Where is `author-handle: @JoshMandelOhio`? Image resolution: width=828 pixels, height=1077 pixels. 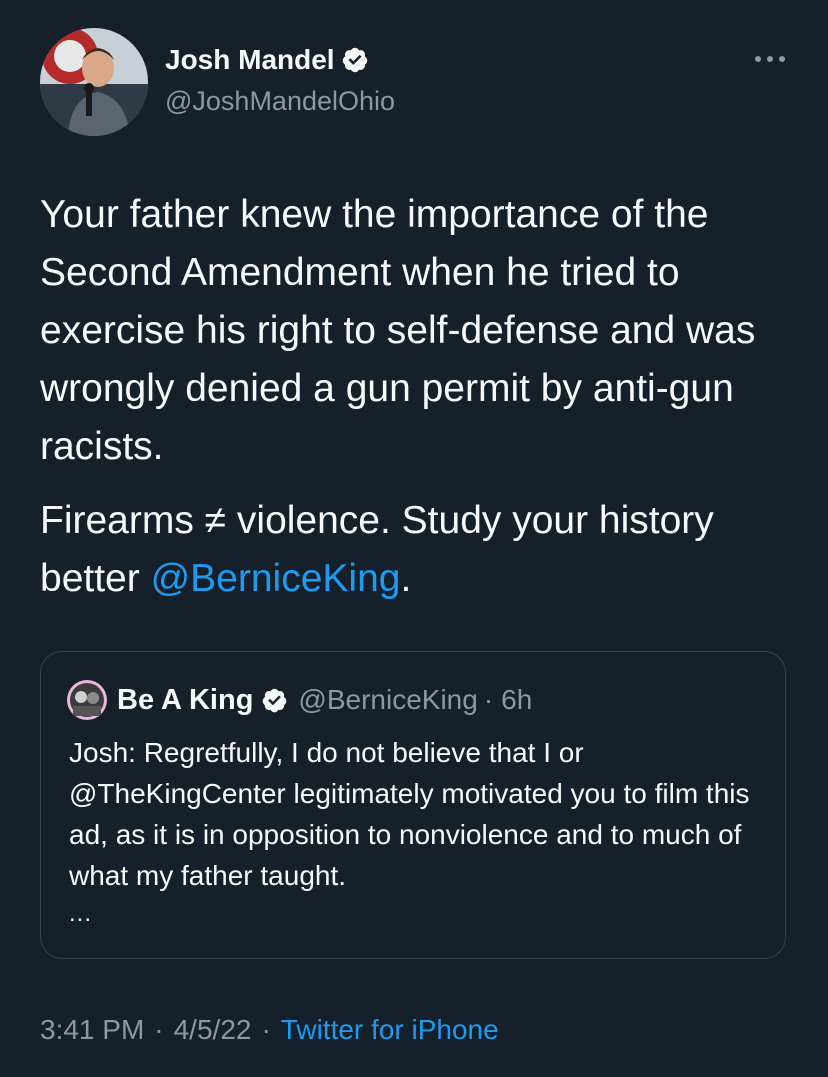 author-handle: @JoshMandelOhio is located at coordinates (280, 101).